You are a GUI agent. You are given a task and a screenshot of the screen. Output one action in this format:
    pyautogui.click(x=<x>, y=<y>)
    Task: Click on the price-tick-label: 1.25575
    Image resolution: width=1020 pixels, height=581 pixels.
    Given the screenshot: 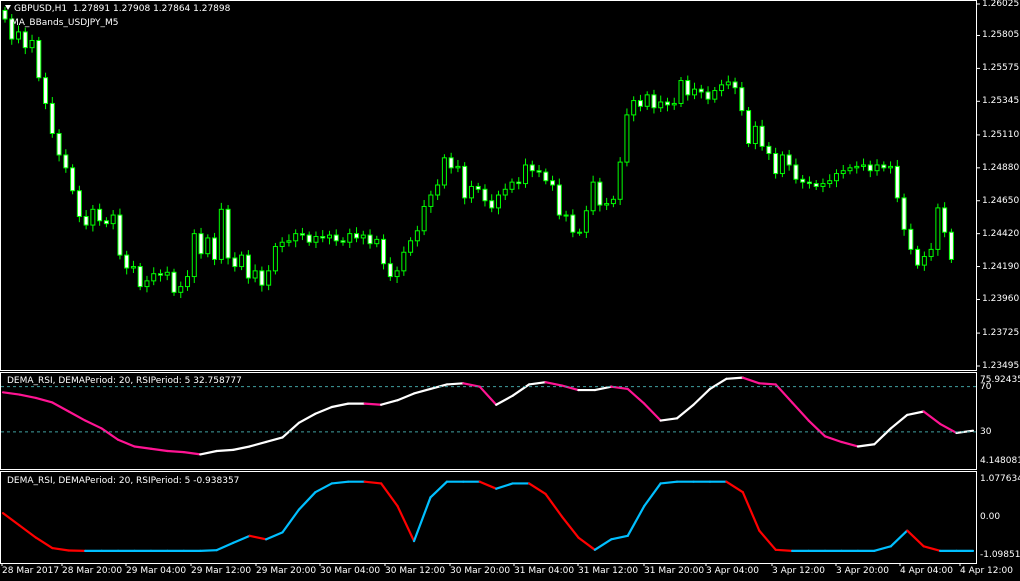 What is the action you would take?
    pyautogui.click(x=1001, y=68)
    